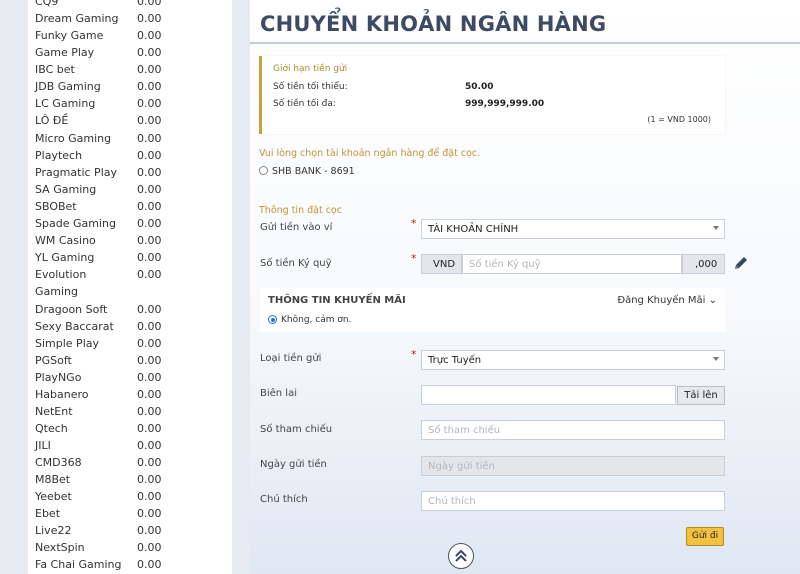 This screenshot has width=800, height=574. I want to click on game-name: JILI, so click(43, 445).